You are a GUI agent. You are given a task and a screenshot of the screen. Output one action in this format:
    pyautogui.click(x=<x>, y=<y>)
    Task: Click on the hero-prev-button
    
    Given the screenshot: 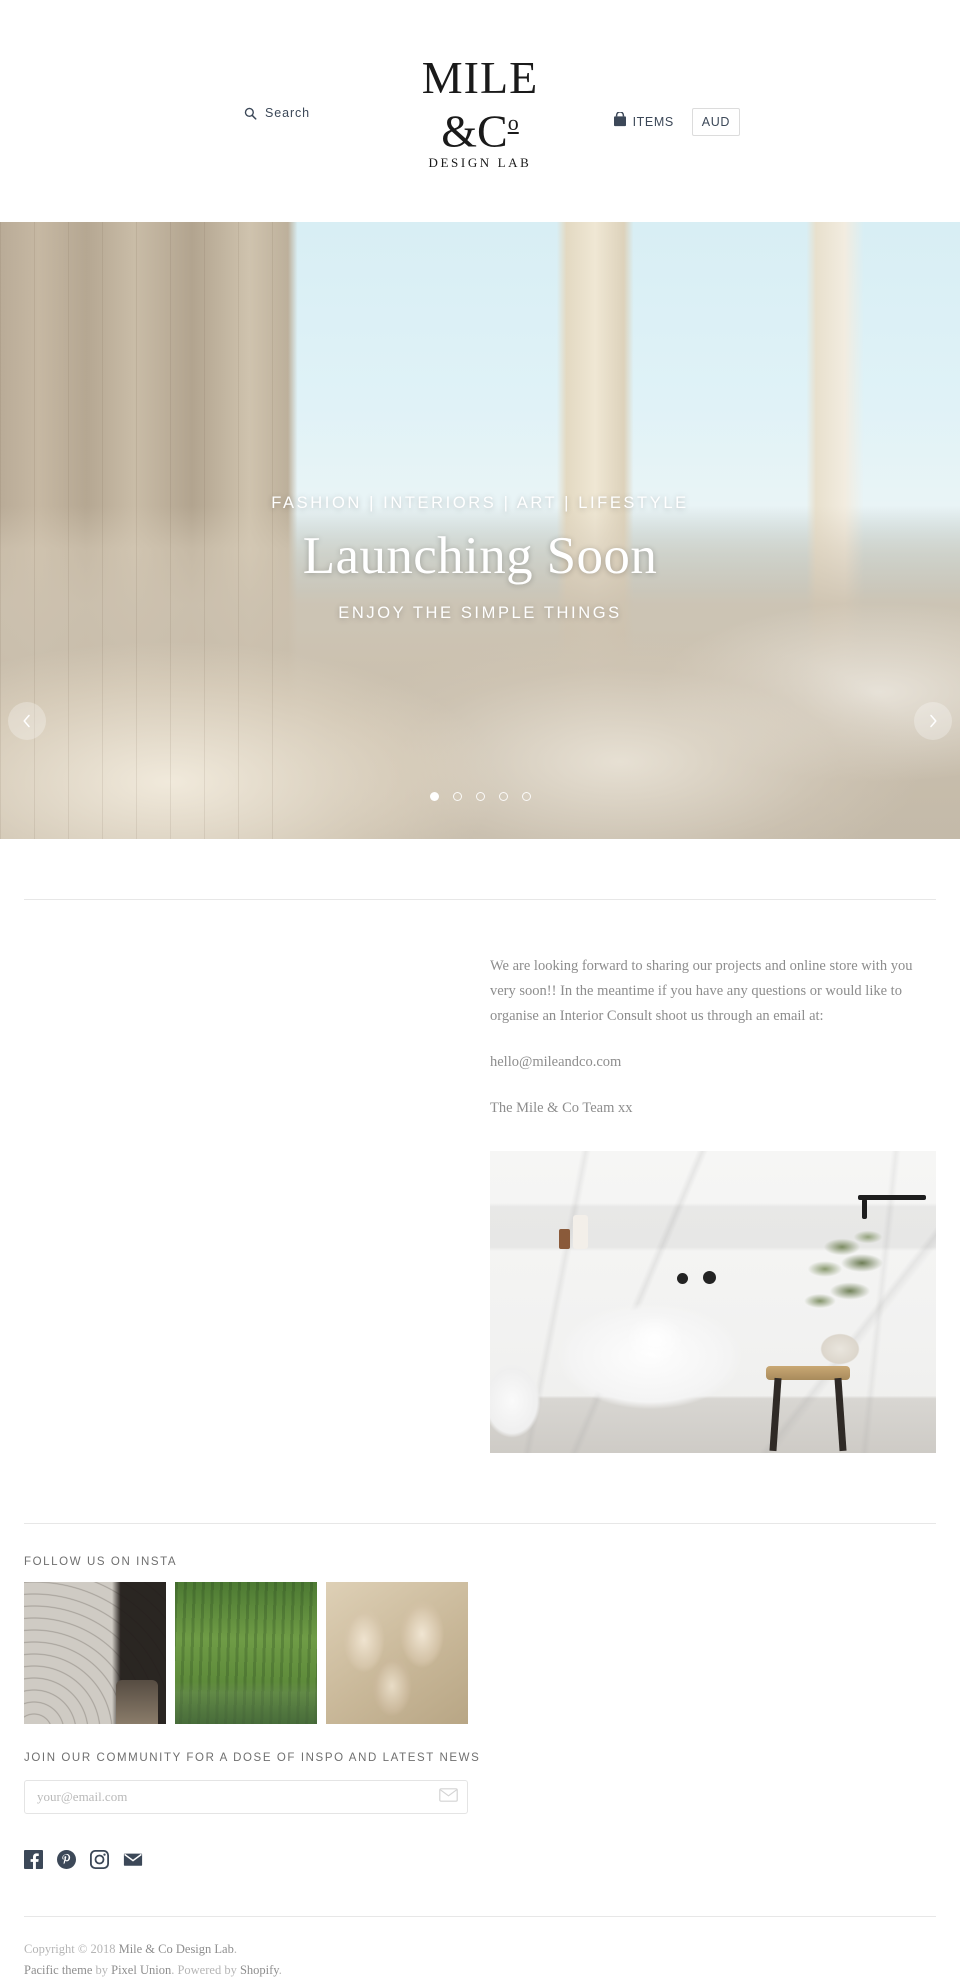 What is the action you would take?
    pyautogui.click(x=27, y=721)
    